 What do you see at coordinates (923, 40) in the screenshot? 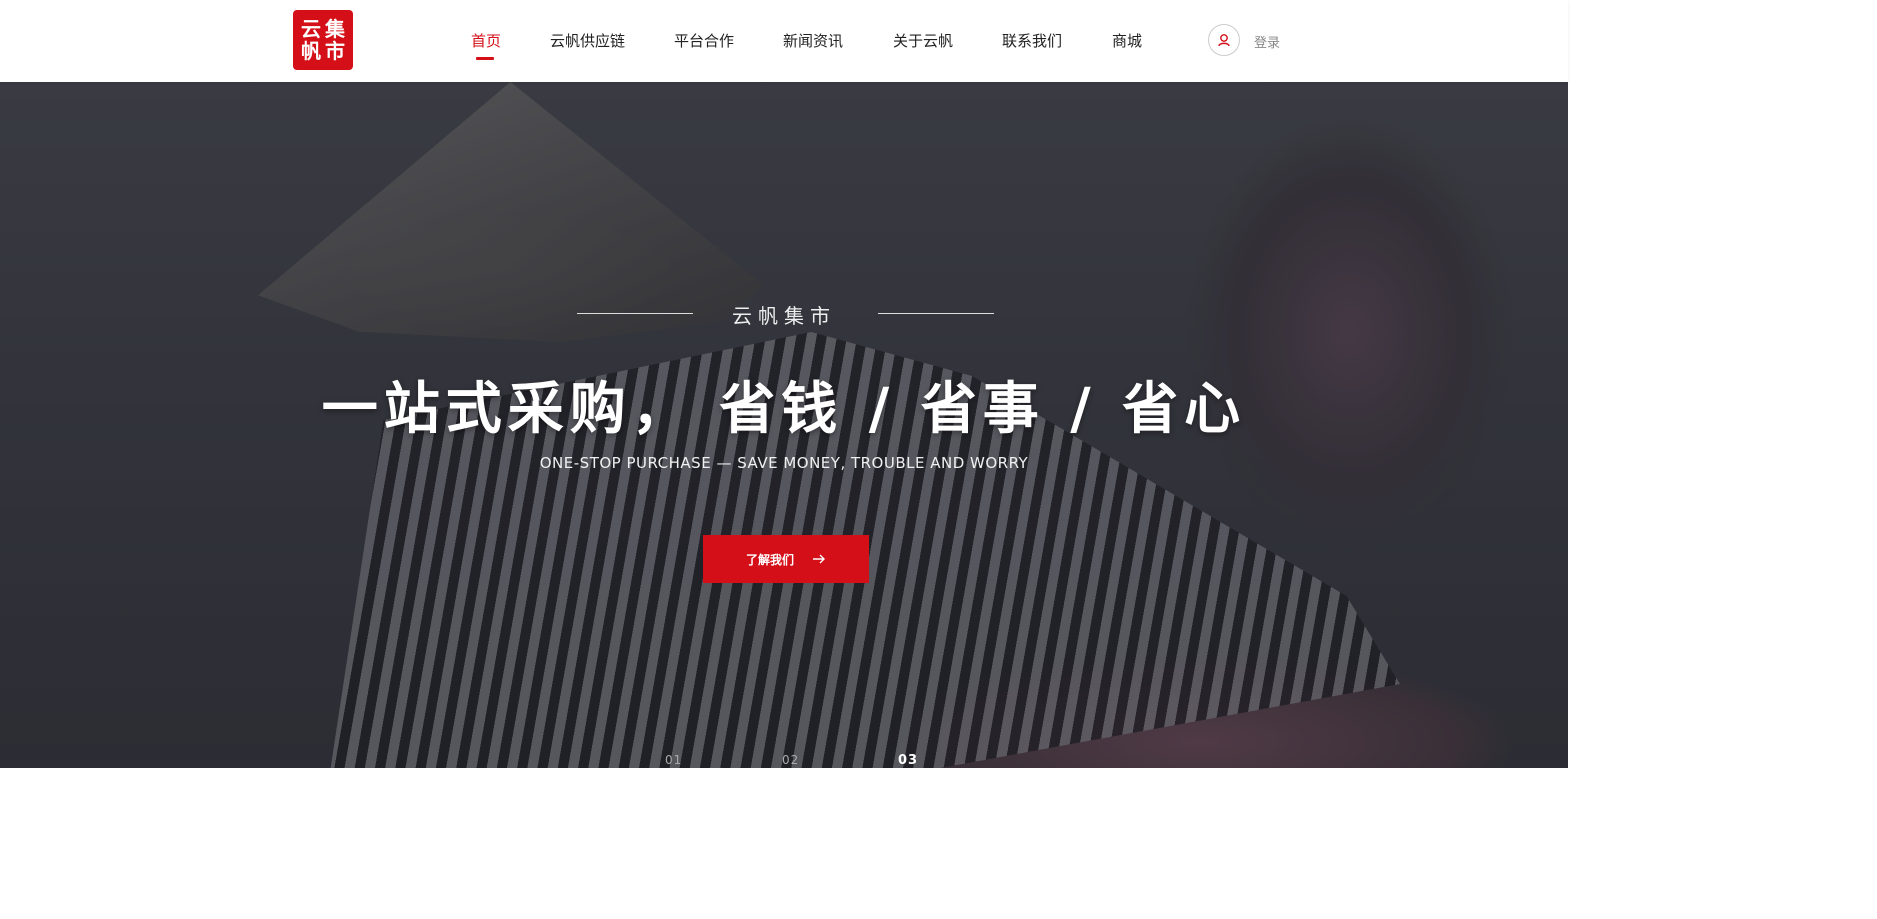
I see `nav-item-about: 关于云帆` at bounding box center [923, 40].